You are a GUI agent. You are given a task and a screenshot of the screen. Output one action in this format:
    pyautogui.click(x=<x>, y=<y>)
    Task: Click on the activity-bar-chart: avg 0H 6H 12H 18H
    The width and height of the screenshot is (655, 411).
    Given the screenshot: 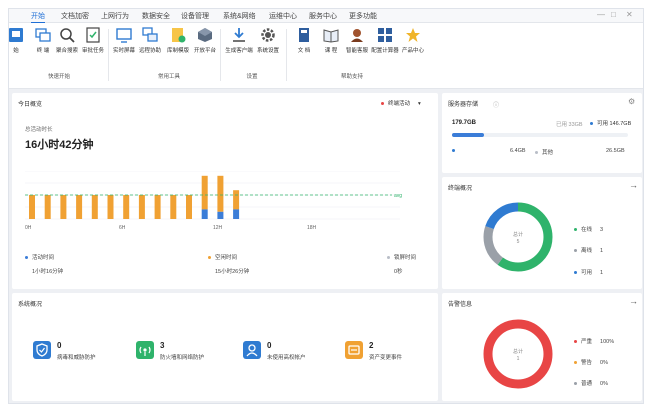 What is the action you would take?
    pyautogui.click(x=213, y=201)
    